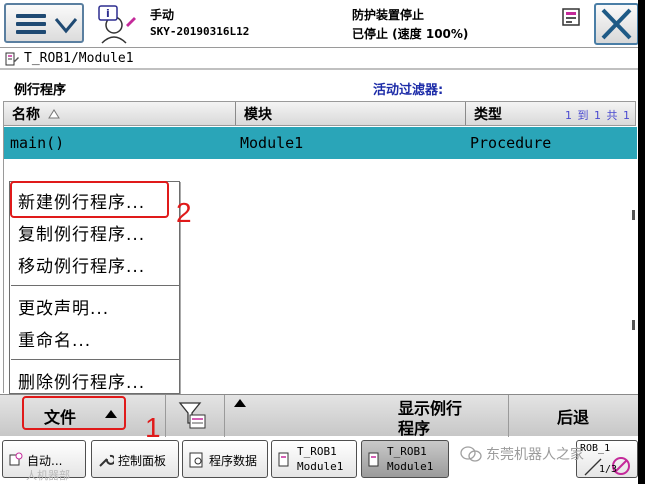 This screenshot has height=484, width=645. Describe the element at coordinates (488, 115) in the screenshot. I see `column-type-label: 类型` at that location.